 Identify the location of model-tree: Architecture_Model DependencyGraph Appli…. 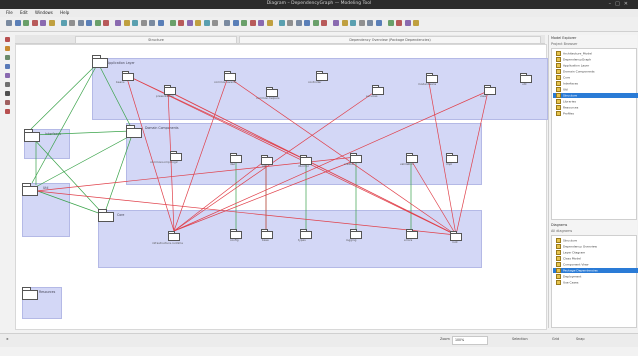
(594, 134).